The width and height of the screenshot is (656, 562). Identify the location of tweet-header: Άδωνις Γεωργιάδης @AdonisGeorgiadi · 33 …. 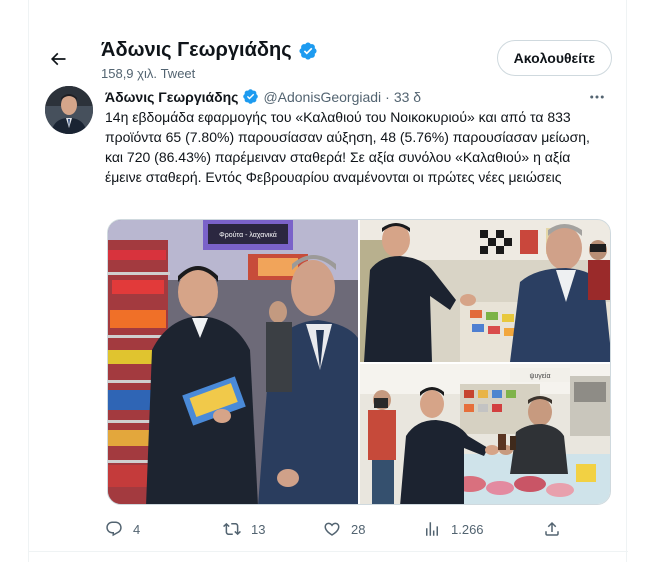
(263, 96).